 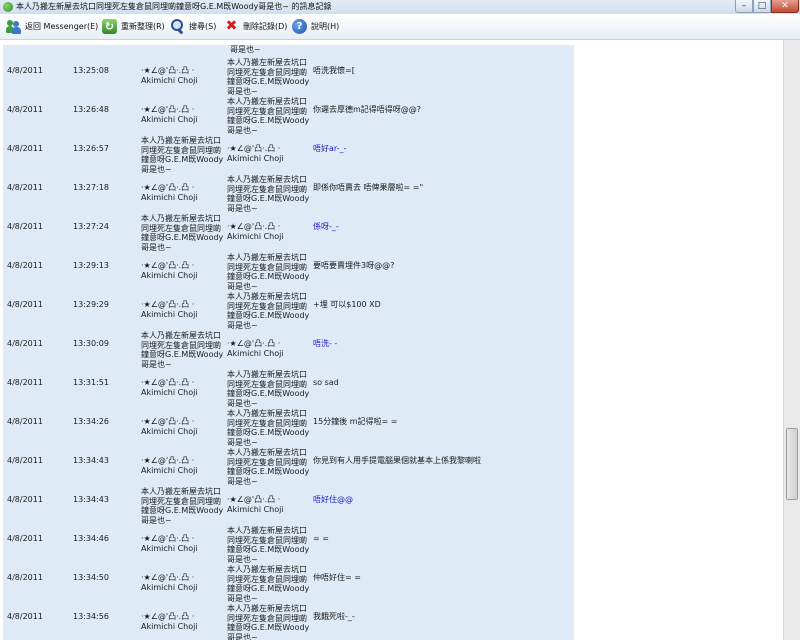 I want to click on row-time: 13:34:50, so click(x=91, y=577).